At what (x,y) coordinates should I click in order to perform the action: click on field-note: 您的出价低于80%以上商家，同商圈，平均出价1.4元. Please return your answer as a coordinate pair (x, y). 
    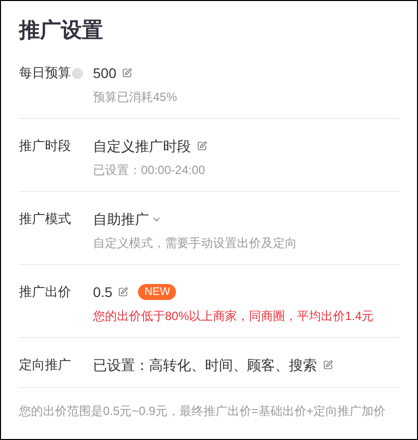
    Looking at the image, I should click on (233, 316).